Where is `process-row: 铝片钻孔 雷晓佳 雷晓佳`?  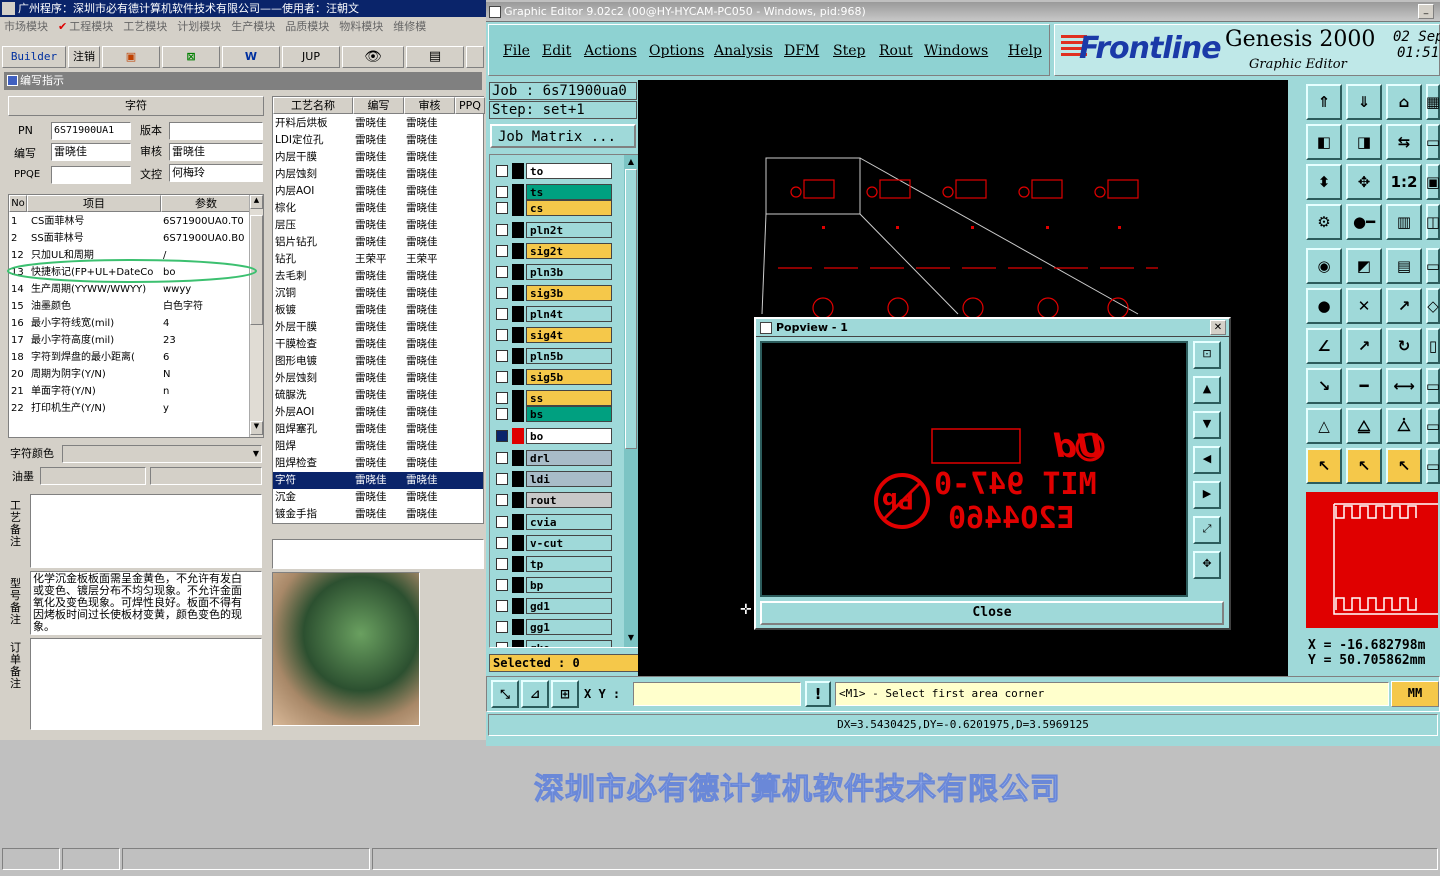 process-row: 铝片钻孔 雷晓佳 雷晓佳 is located at coordinates (378, 242).